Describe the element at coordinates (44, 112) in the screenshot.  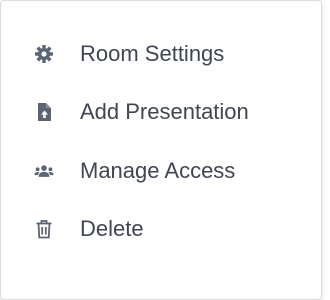
I see `file-upload-icon` at that location.